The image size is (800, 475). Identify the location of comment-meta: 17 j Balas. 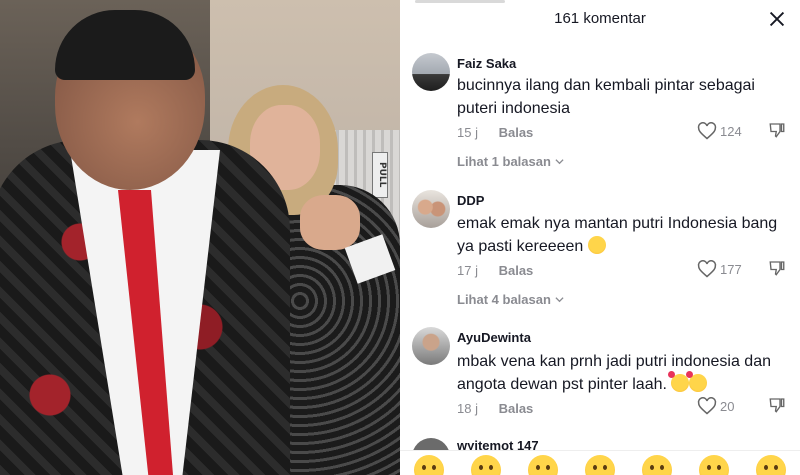
(495, 270).